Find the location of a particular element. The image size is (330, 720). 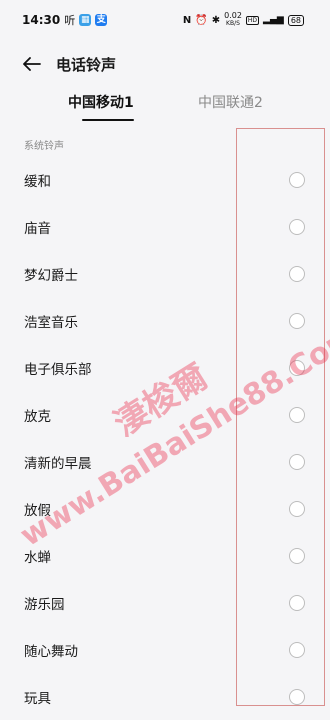

tab-sim1: 中国移动1 is located at coordinates (101, 102).